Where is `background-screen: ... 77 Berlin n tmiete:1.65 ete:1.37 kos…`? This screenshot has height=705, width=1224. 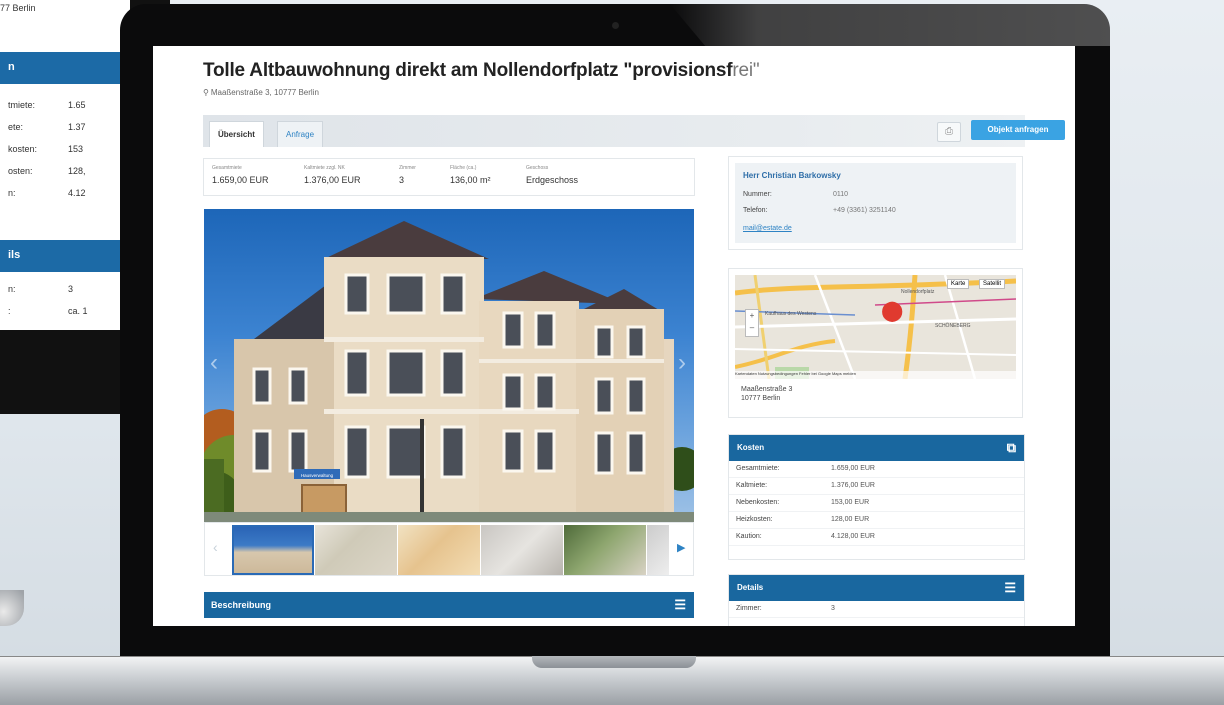 background-screen: ... 77 Berlin n tmiete:1.65 ete:1.37 kos… is located at coordinates (65, 165).